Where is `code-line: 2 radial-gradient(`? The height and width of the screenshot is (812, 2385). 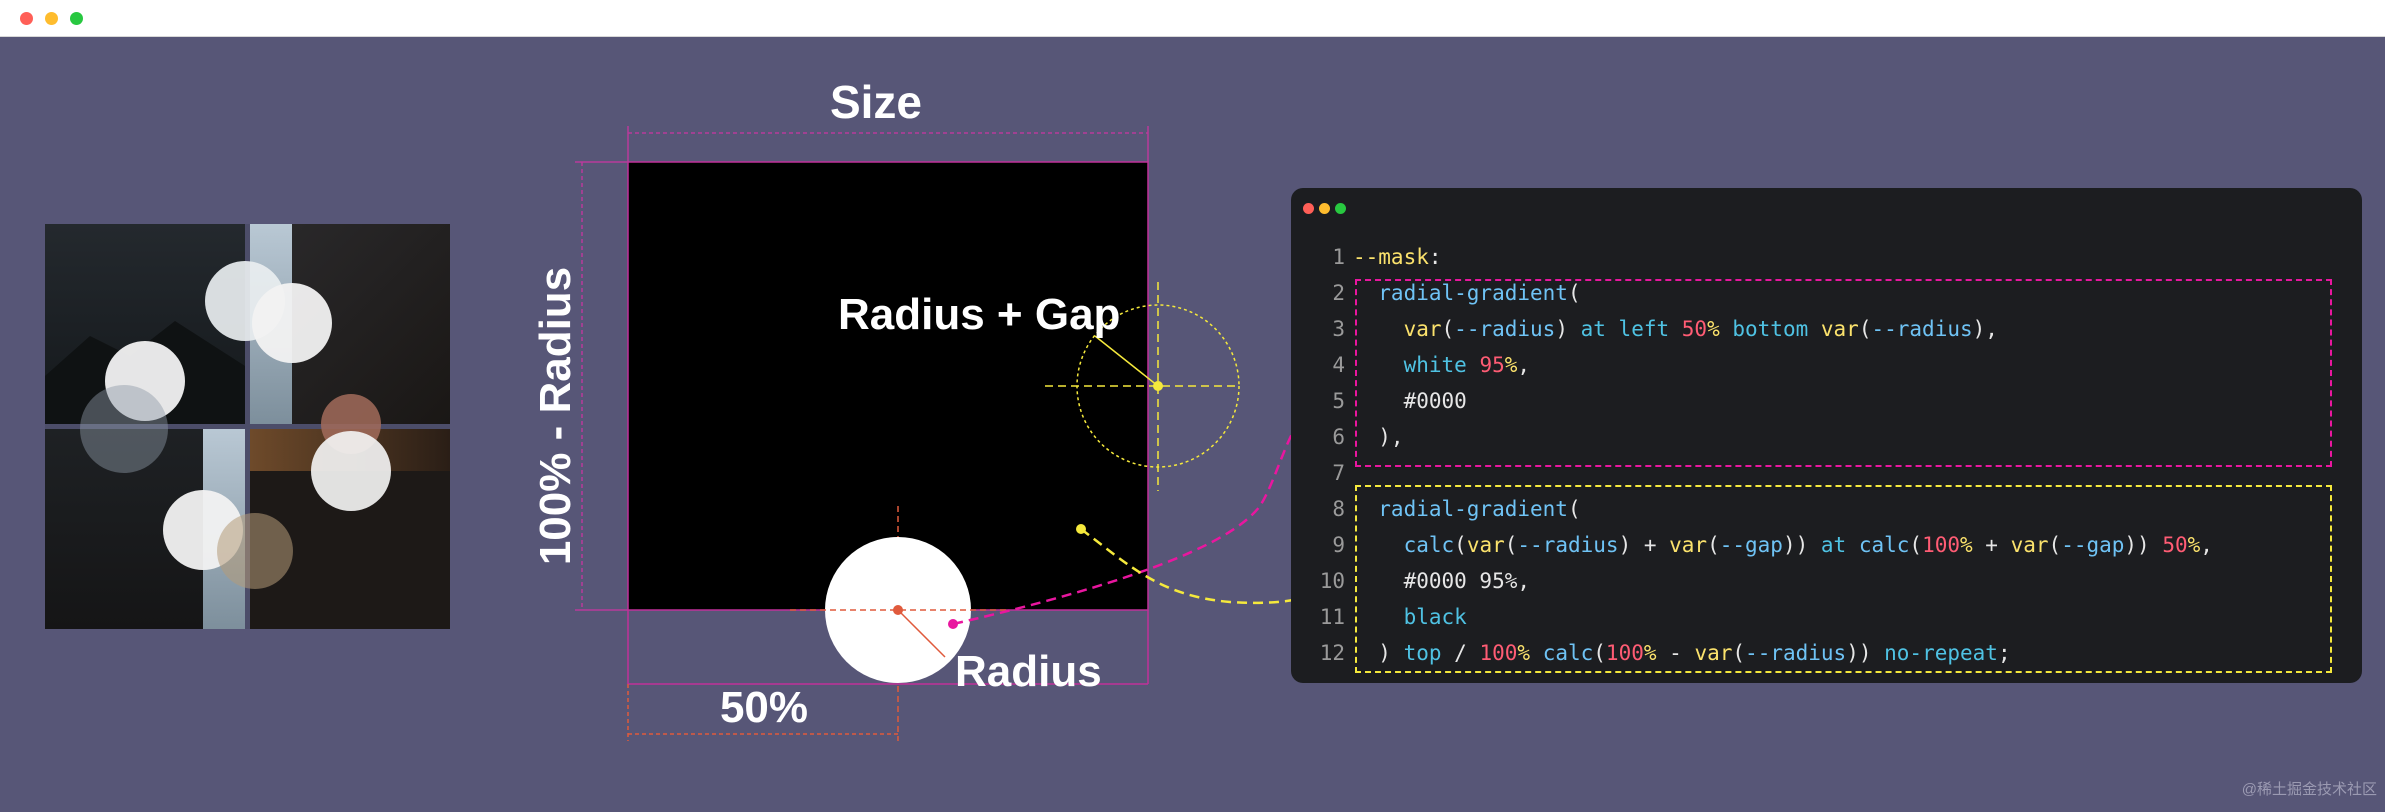 code-line: 2 radial-gradient( is located at coordinates (1826, 293).